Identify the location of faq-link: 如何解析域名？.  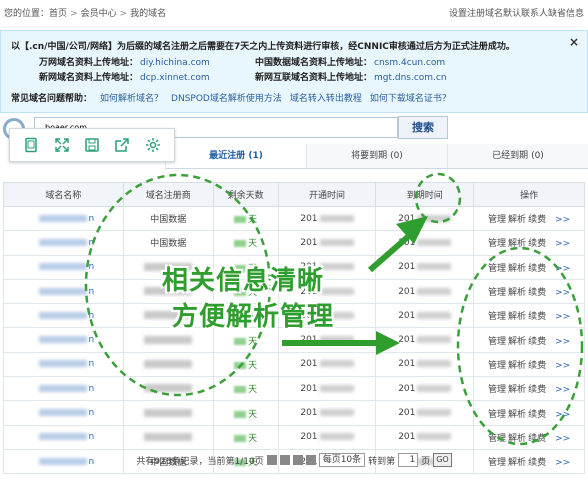
(131, 99).